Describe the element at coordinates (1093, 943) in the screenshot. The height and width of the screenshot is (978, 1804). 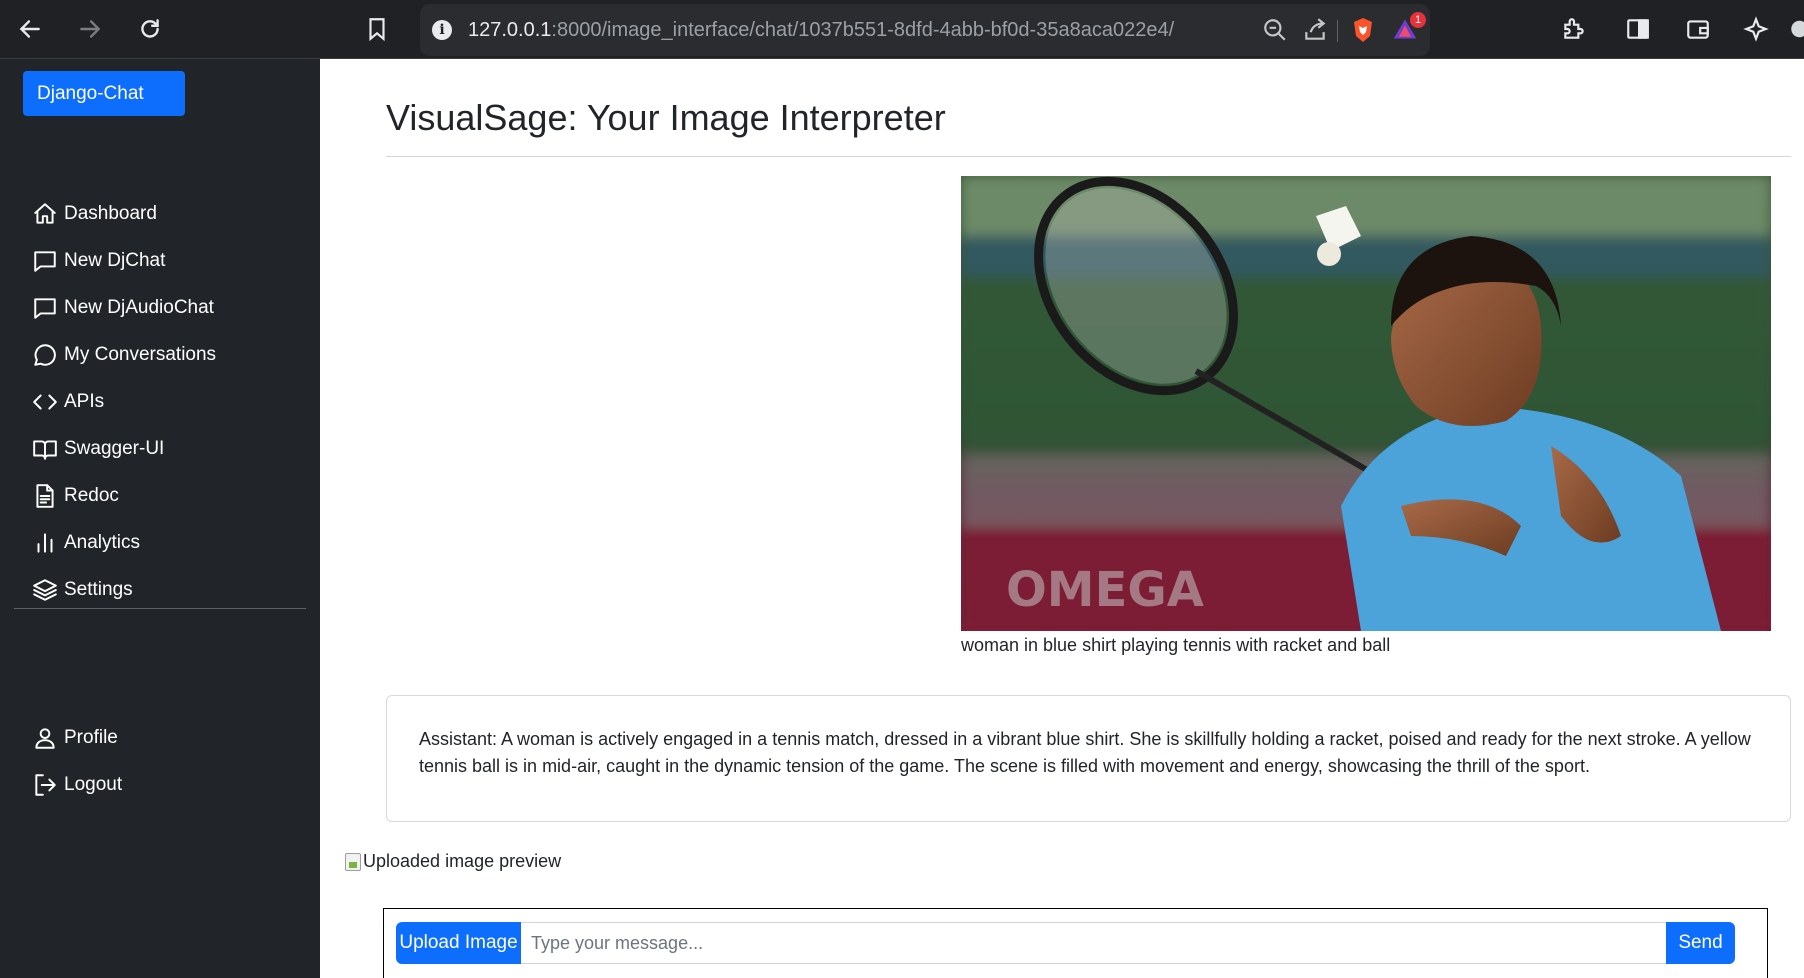
I see `message-input` at that location.